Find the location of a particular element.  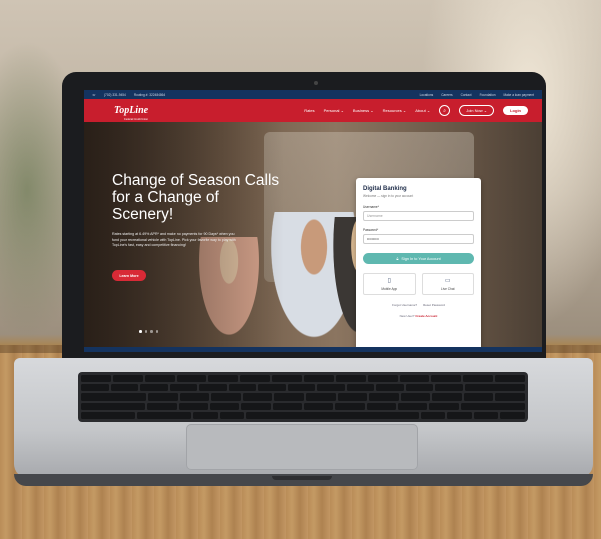

laptop-notch is located at coordinates (302, 478).